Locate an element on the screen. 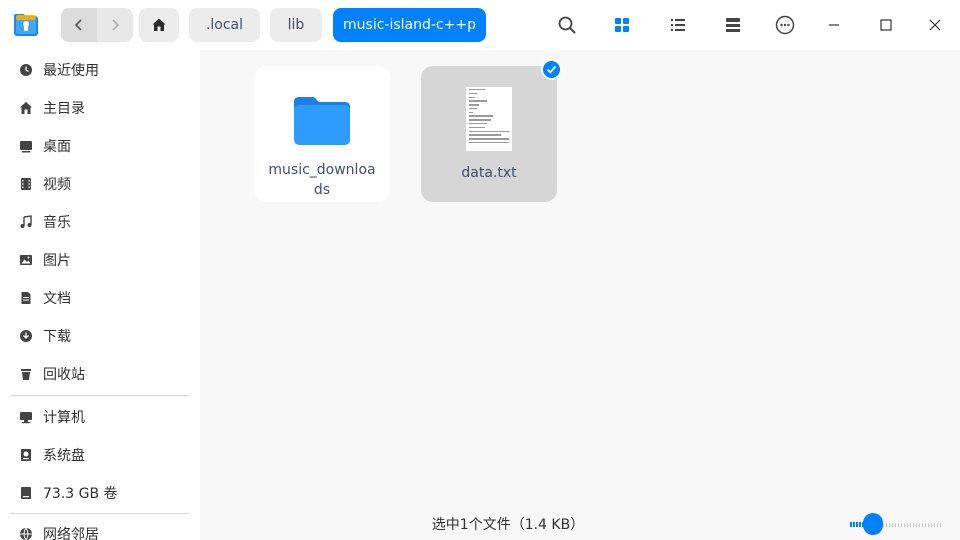 This screenshot has height=540, width=960. music-icon is located at coordinates (26, 222).